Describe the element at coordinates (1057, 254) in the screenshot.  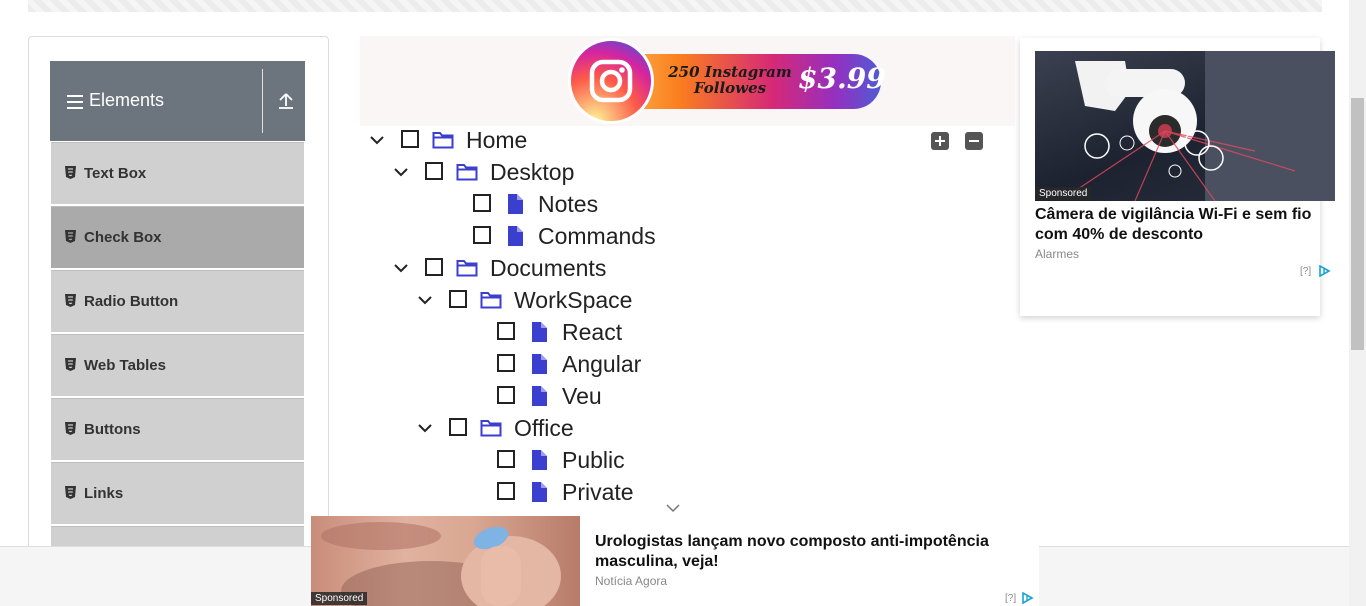
I see `right-ad-source: Alarmes` at that location.